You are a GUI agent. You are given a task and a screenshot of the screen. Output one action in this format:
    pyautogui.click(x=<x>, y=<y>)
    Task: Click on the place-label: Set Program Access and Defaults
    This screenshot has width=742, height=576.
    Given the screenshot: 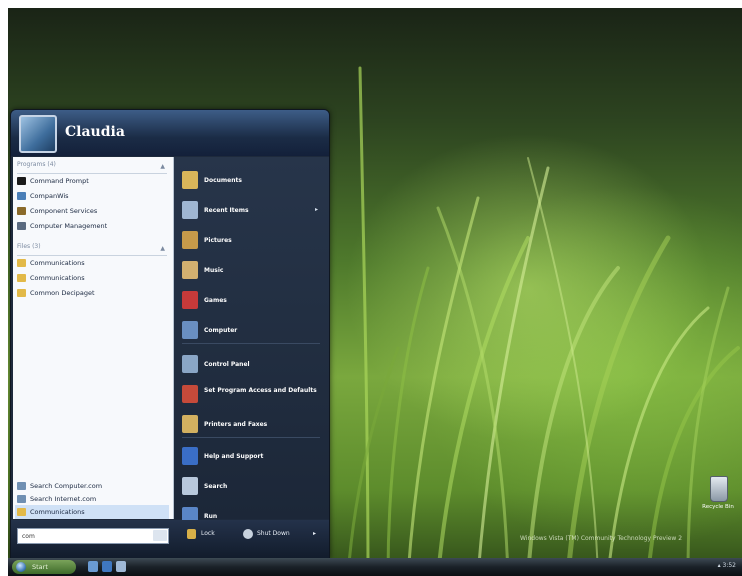 What is the action you would take?
    pyautogui.click(x=260, y=390)
    